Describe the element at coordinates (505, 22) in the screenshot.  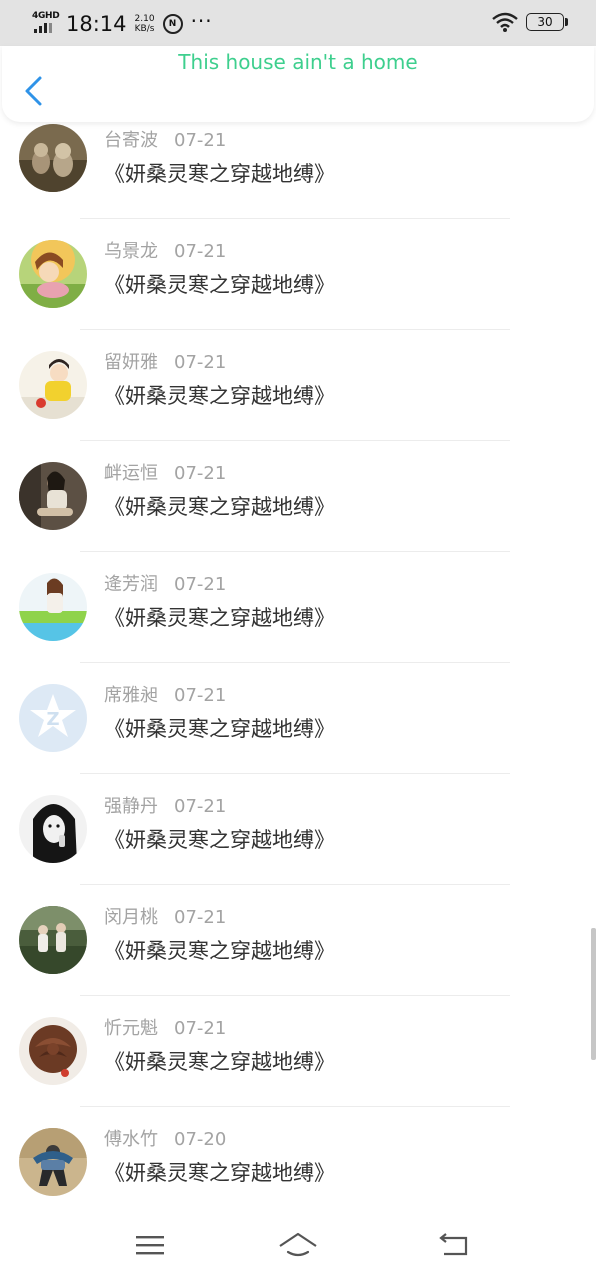
I see `wifi-icon` at that location.